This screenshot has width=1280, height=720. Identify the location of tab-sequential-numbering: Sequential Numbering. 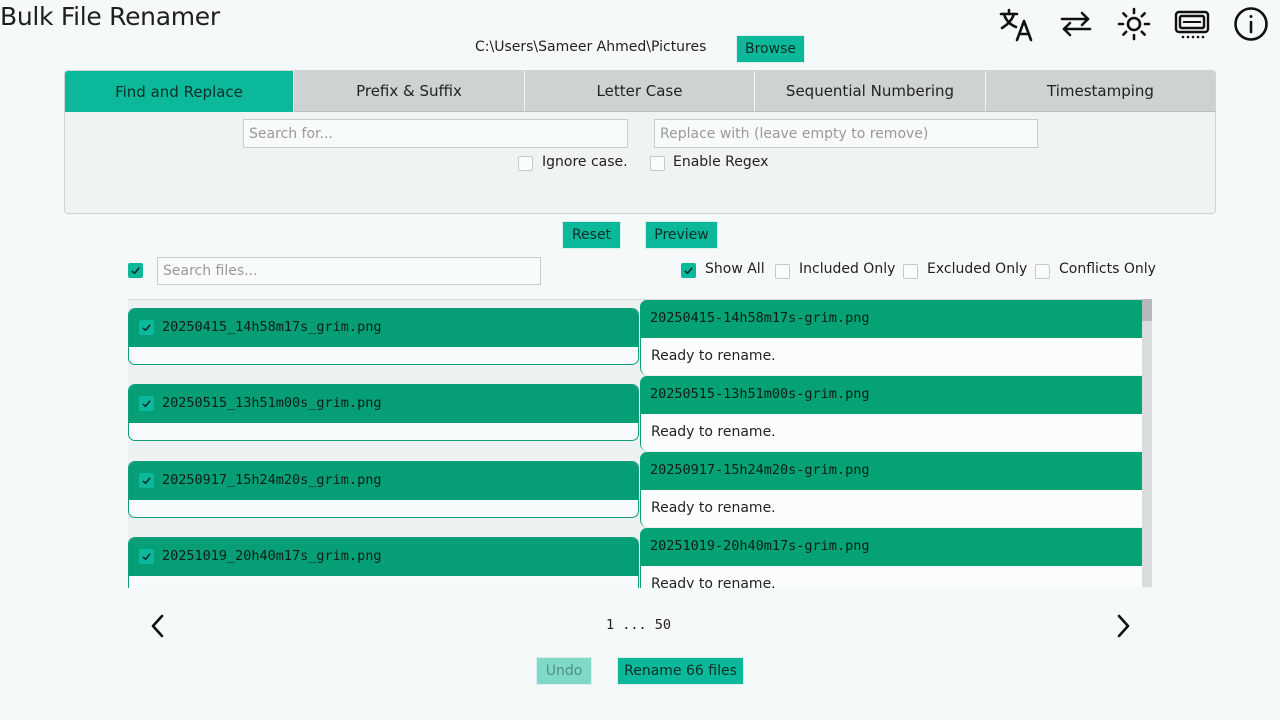
(870, 91).